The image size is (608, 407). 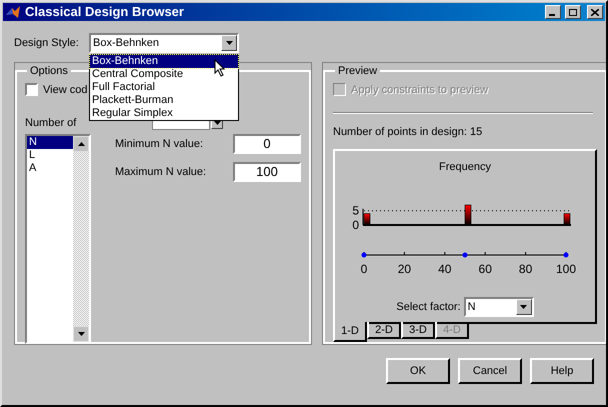 What do you see at coordinates (562, 371) in the screenshot?
I see `dialog-button: Help` at bounding box center [562, 371].